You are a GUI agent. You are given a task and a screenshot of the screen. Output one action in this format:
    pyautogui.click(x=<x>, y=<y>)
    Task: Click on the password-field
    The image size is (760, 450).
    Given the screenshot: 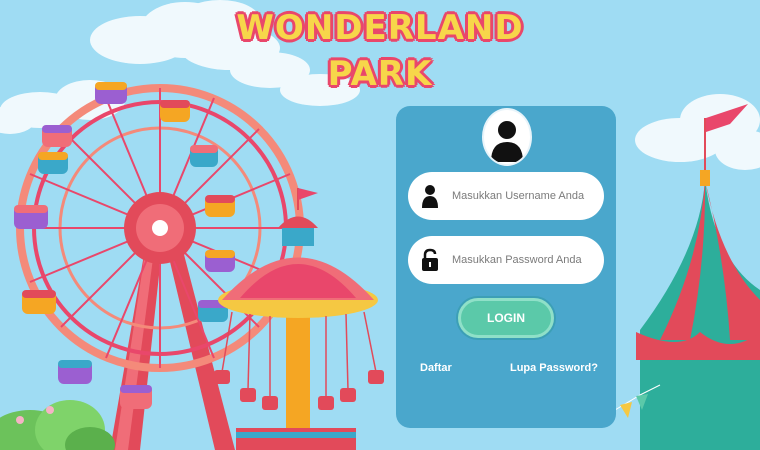 What is the action you would take?
    pyautogui.click(x=506, y=260)
    